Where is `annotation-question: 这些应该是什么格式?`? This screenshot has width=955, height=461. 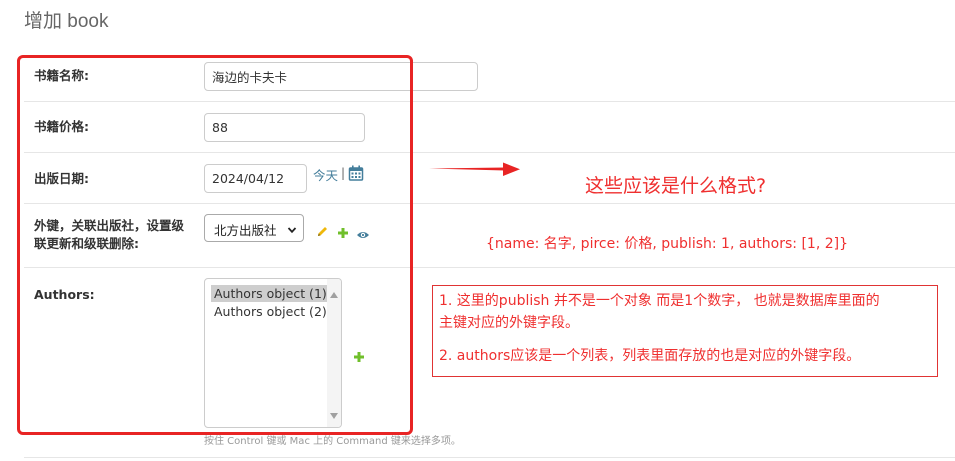 annotation-question: 这些应该是什么格式? is located at coordinates (676, 186).